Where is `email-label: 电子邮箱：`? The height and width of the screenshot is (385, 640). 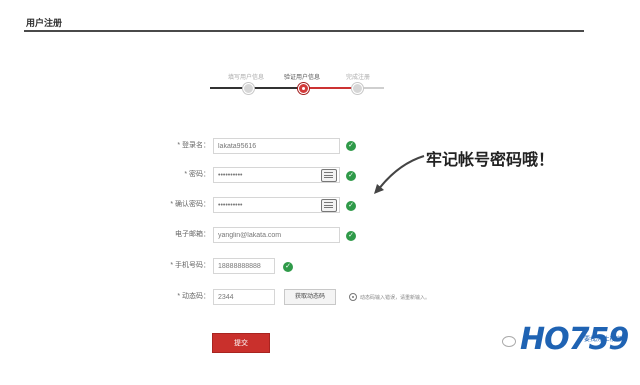 email-label: 电子邮箱： is located at coordinates (192, 234).